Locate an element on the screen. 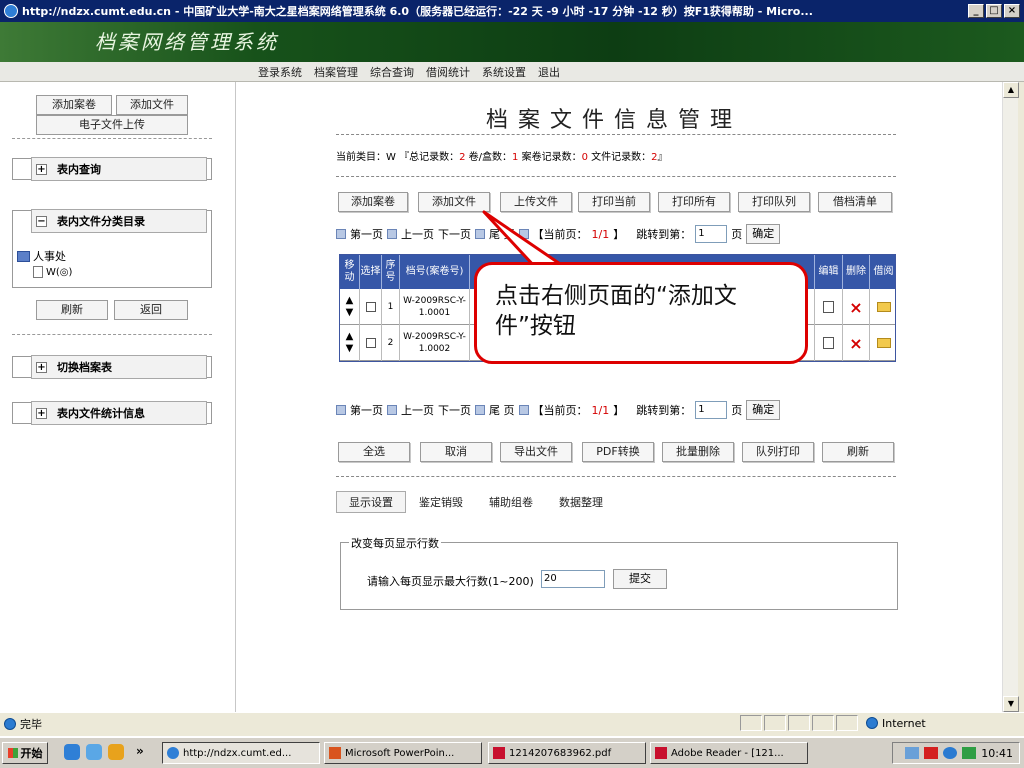 The height and width of the screenshot is (768, 1024). nav-item-query: 综合查询 is located at coordinates (392, 72).